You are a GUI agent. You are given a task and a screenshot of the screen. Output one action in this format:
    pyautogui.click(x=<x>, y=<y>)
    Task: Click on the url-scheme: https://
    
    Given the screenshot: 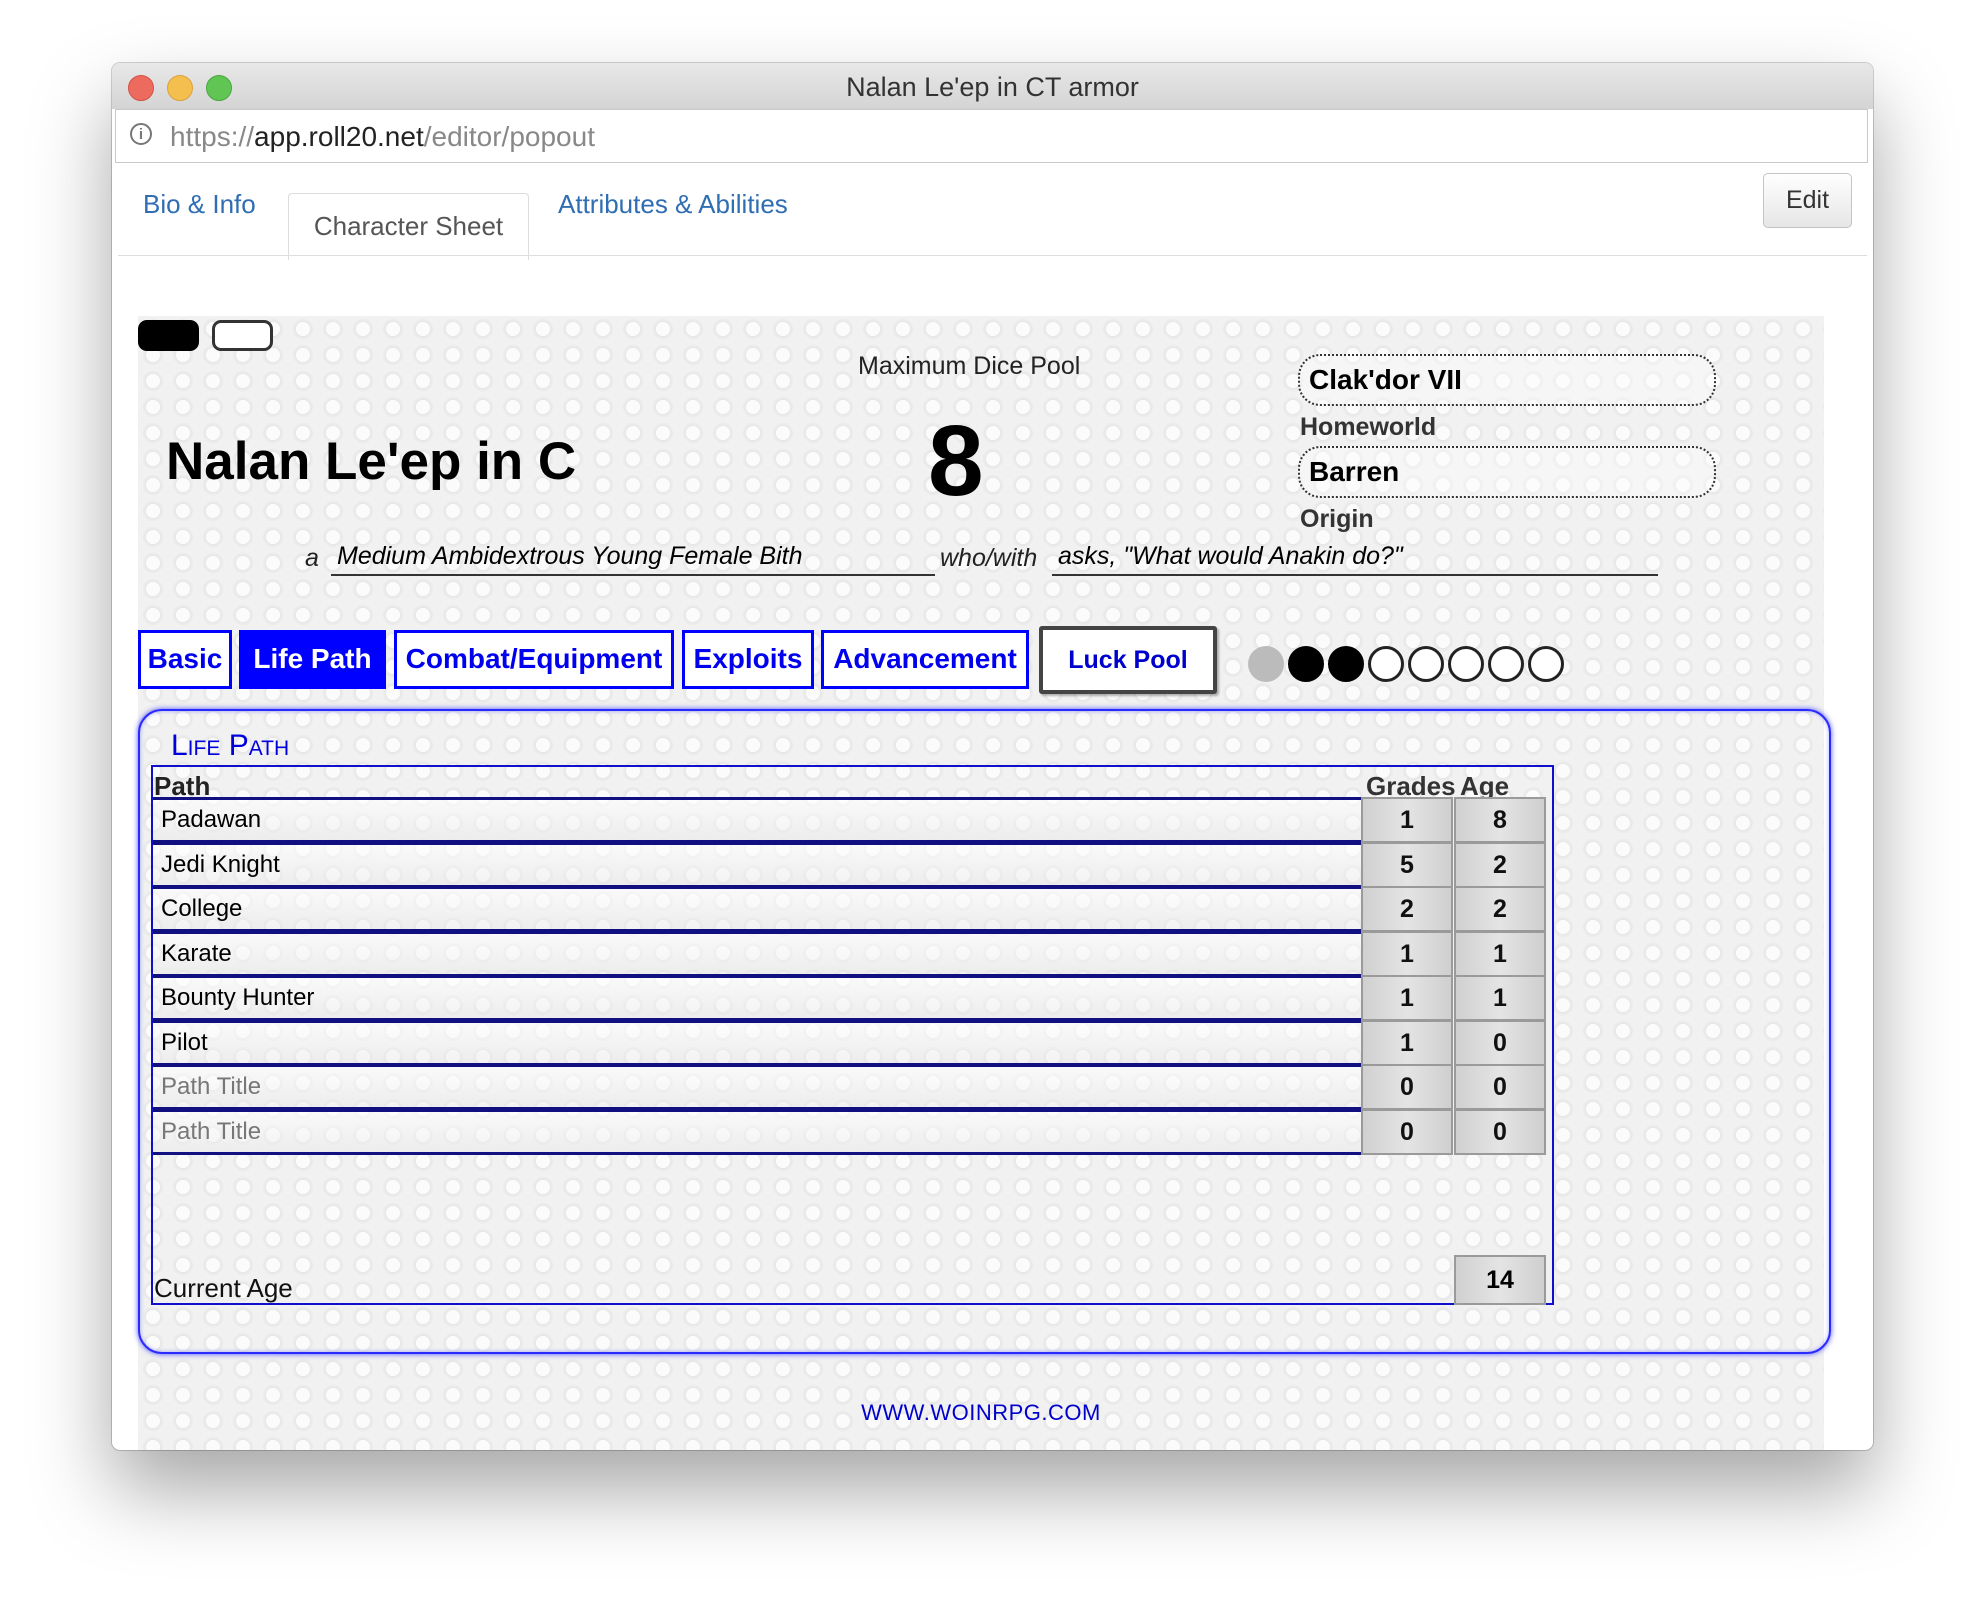 What is the action you would take?
    pyautogui.click(x=212, y=136)
    